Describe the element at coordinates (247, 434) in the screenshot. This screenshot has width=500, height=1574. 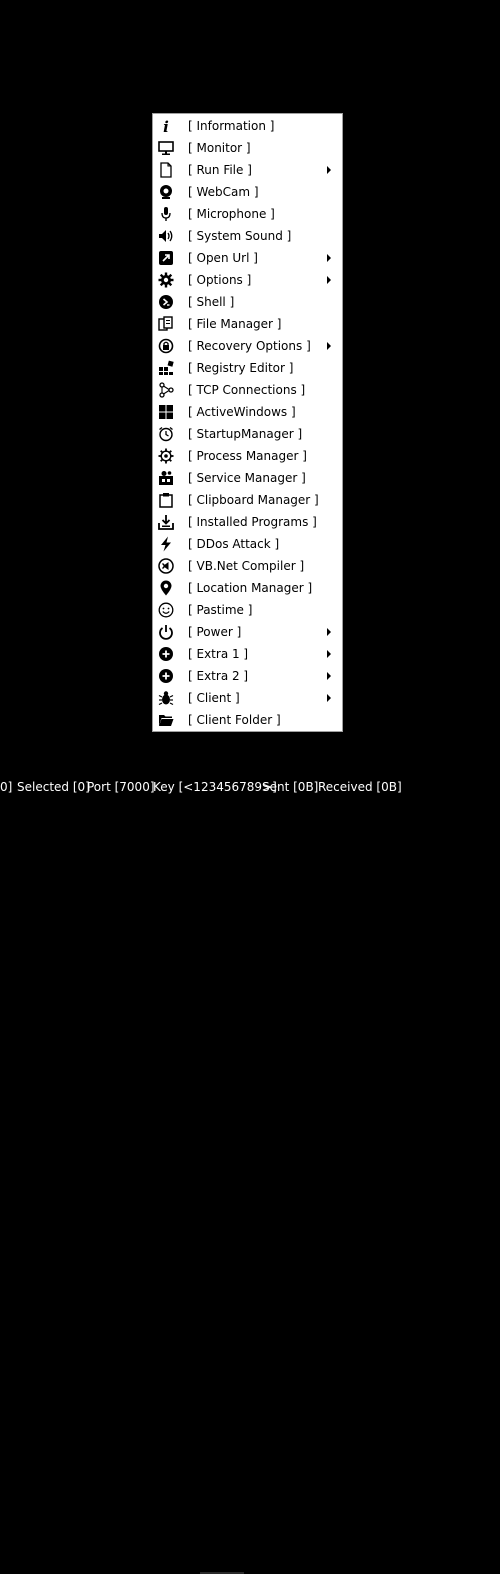
I see `menu-item-startupmanager: [ StartupManager ]` at that location.